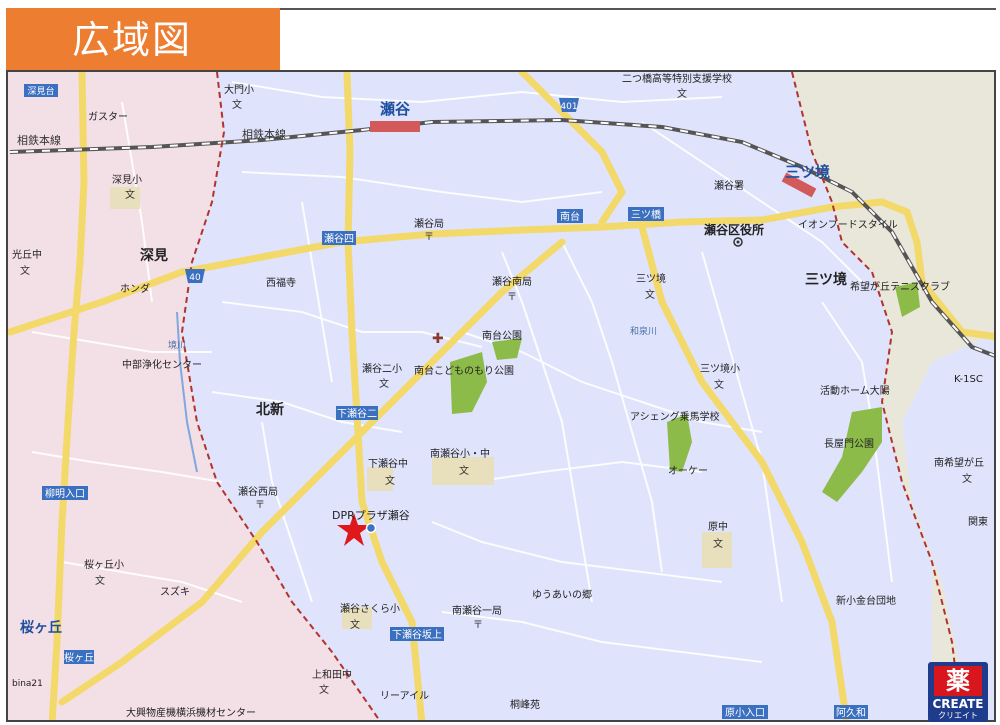 The height and width of the screenshot is (725, 1000). Describe the element at coordinates (108, 117) in the screenshot. I see `svg-text: ガスター` at that location.